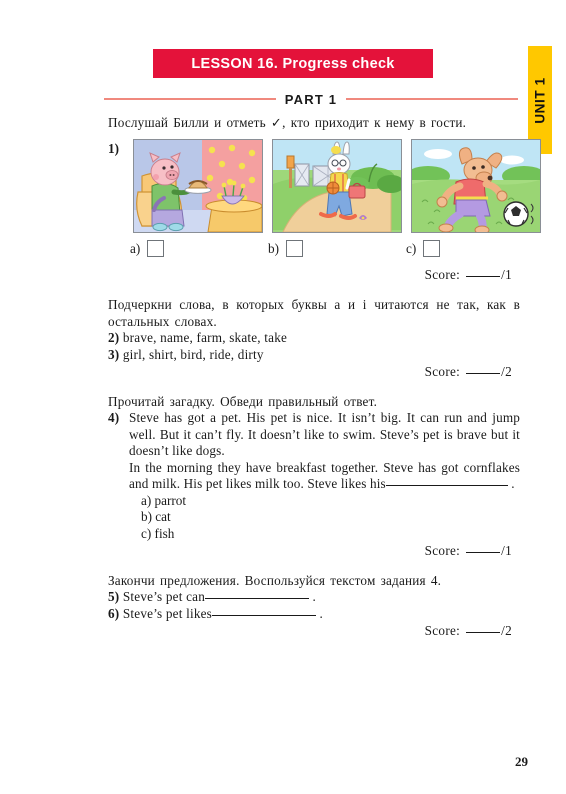 This screenshot has height=794, width=566. Describe the element at coordinates (264, 615) in the screenshot. I see `task-6-blank` at that location.